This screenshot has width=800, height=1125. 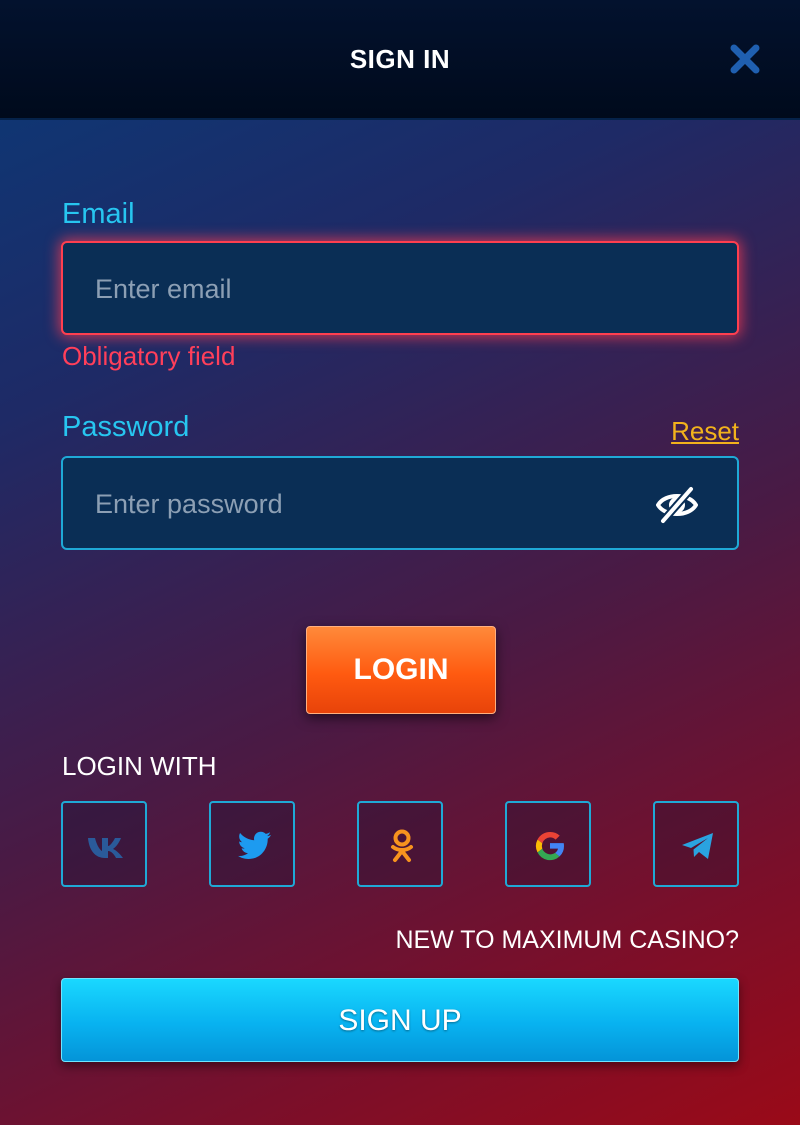 I want to click on twitter-login-button, so click(x=252, y=844).